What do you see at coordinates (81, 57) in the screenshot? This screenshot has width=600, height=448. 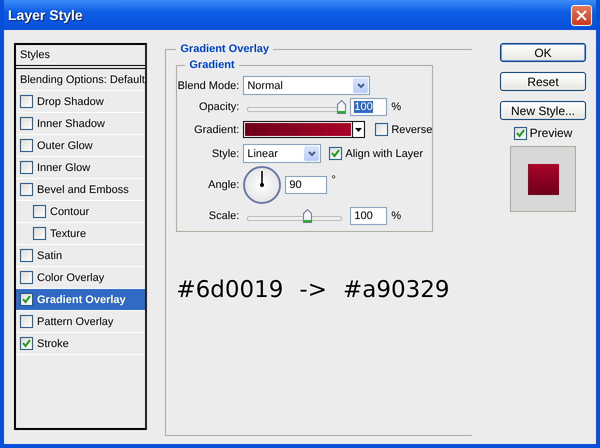 I see `list-header: Styles` at bounding box center [81, 57].